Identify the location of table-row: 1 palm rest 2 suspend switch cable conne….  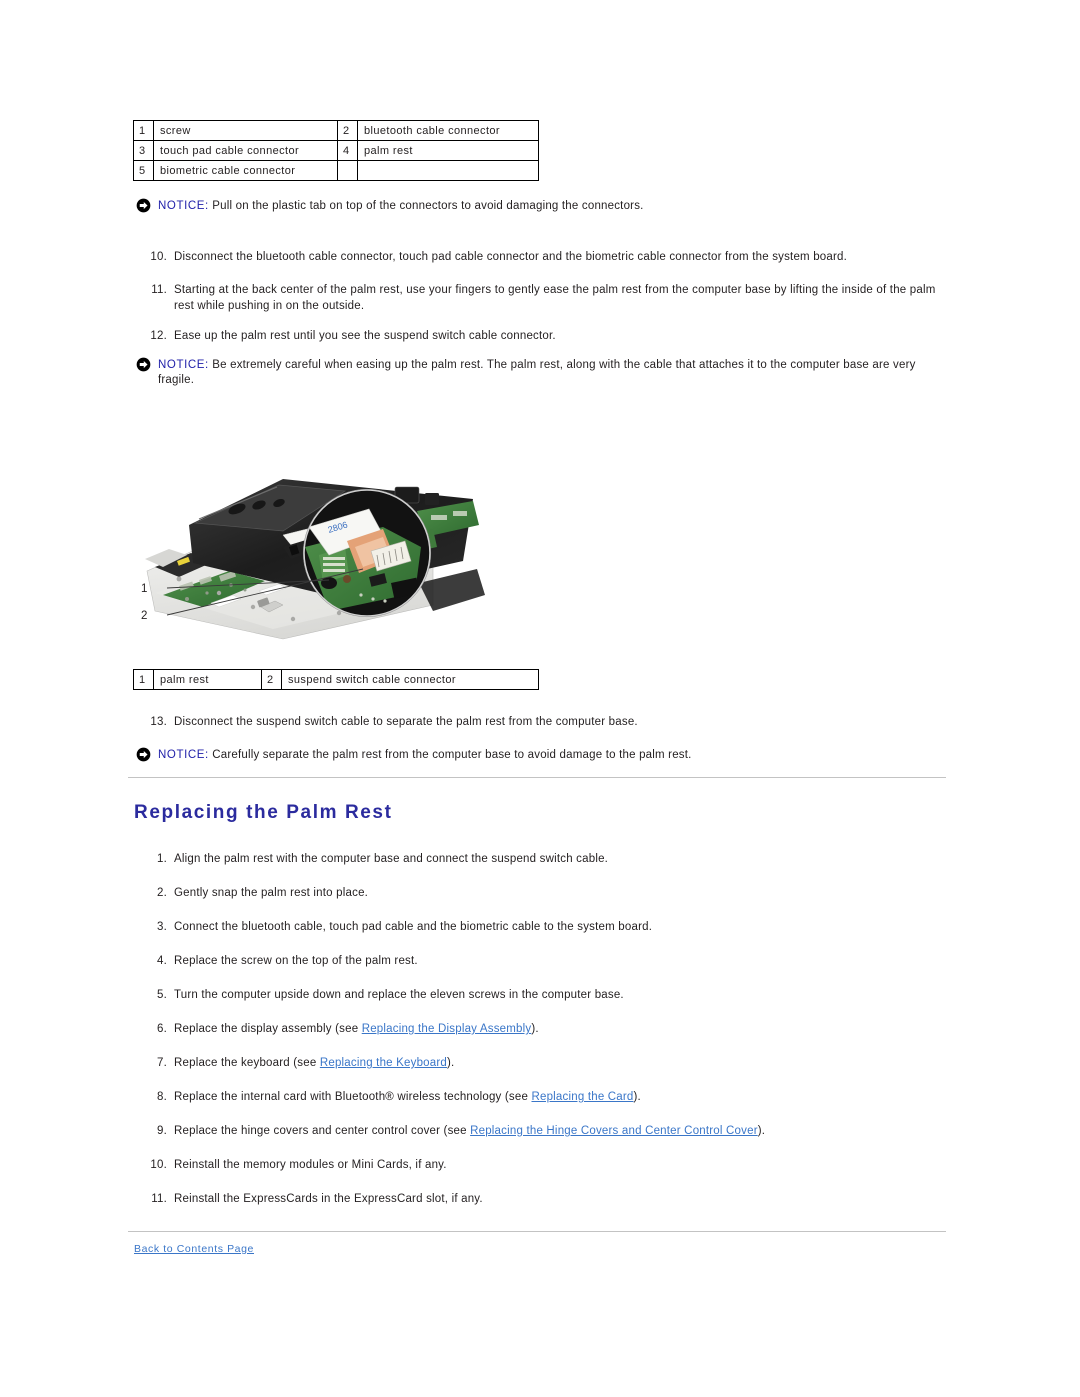
(336, 679).